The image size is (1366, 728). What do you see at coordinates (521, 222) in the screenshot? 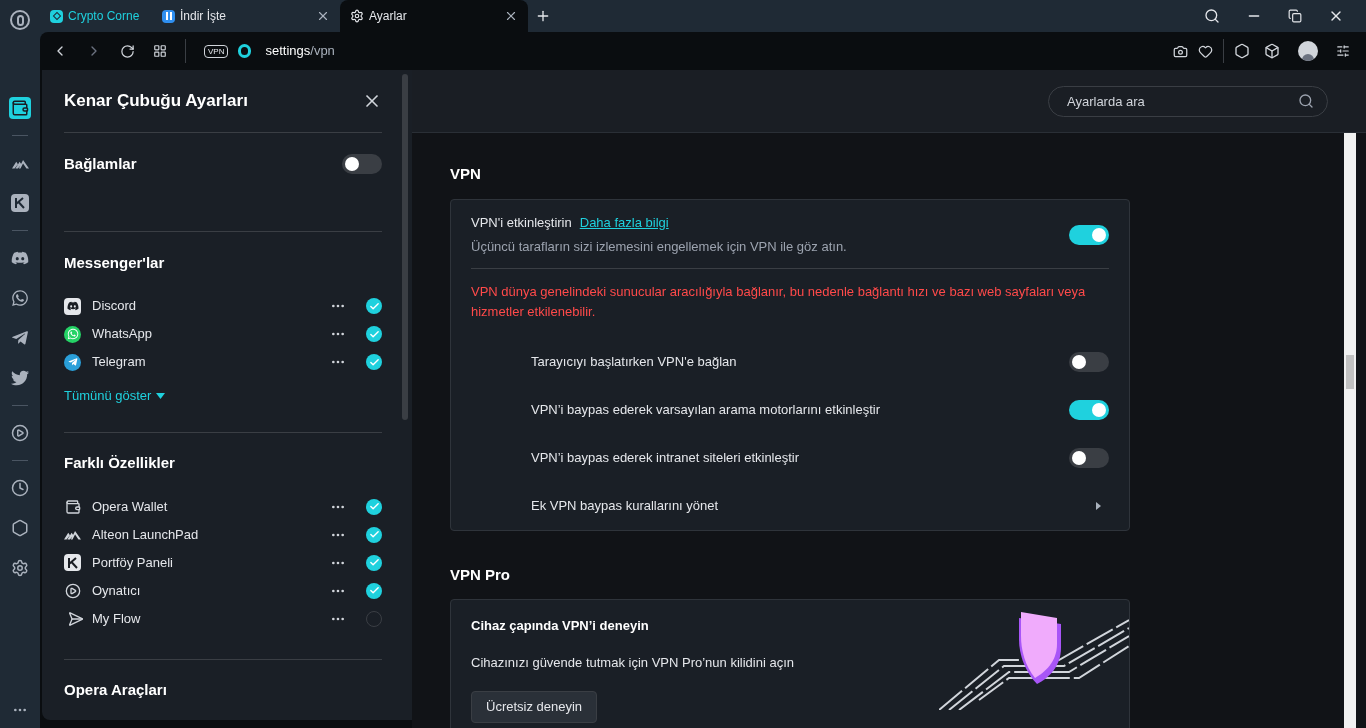
I see `setting-label: VPN'i etkinleştirin` at bounding box center [521, 222].